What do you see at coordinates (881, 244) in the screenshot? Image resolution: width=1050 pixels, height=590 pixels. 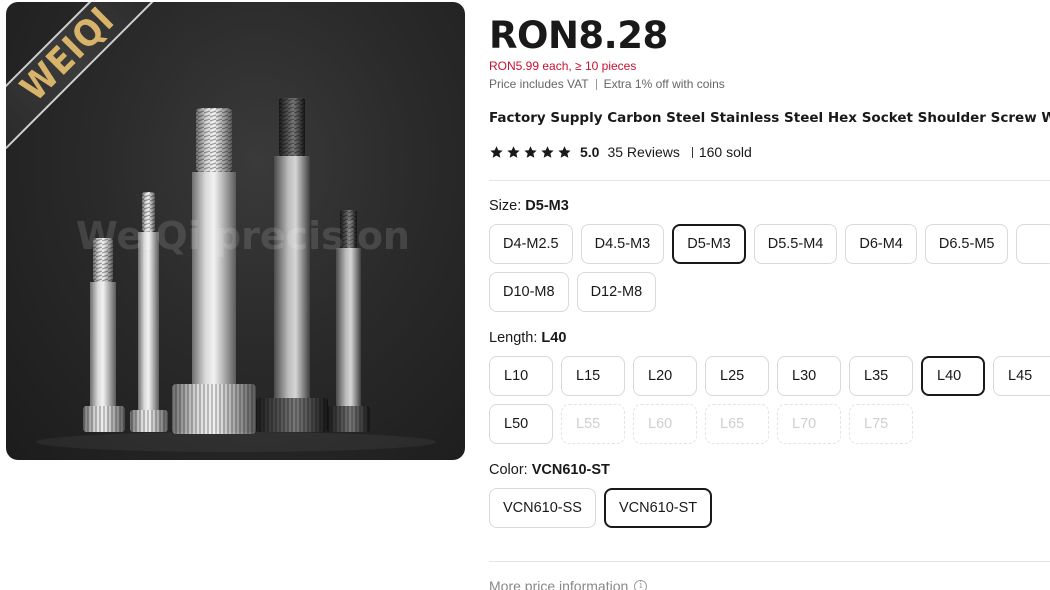 I see `size-option: D6-M4` at bounding box center [881, 244].